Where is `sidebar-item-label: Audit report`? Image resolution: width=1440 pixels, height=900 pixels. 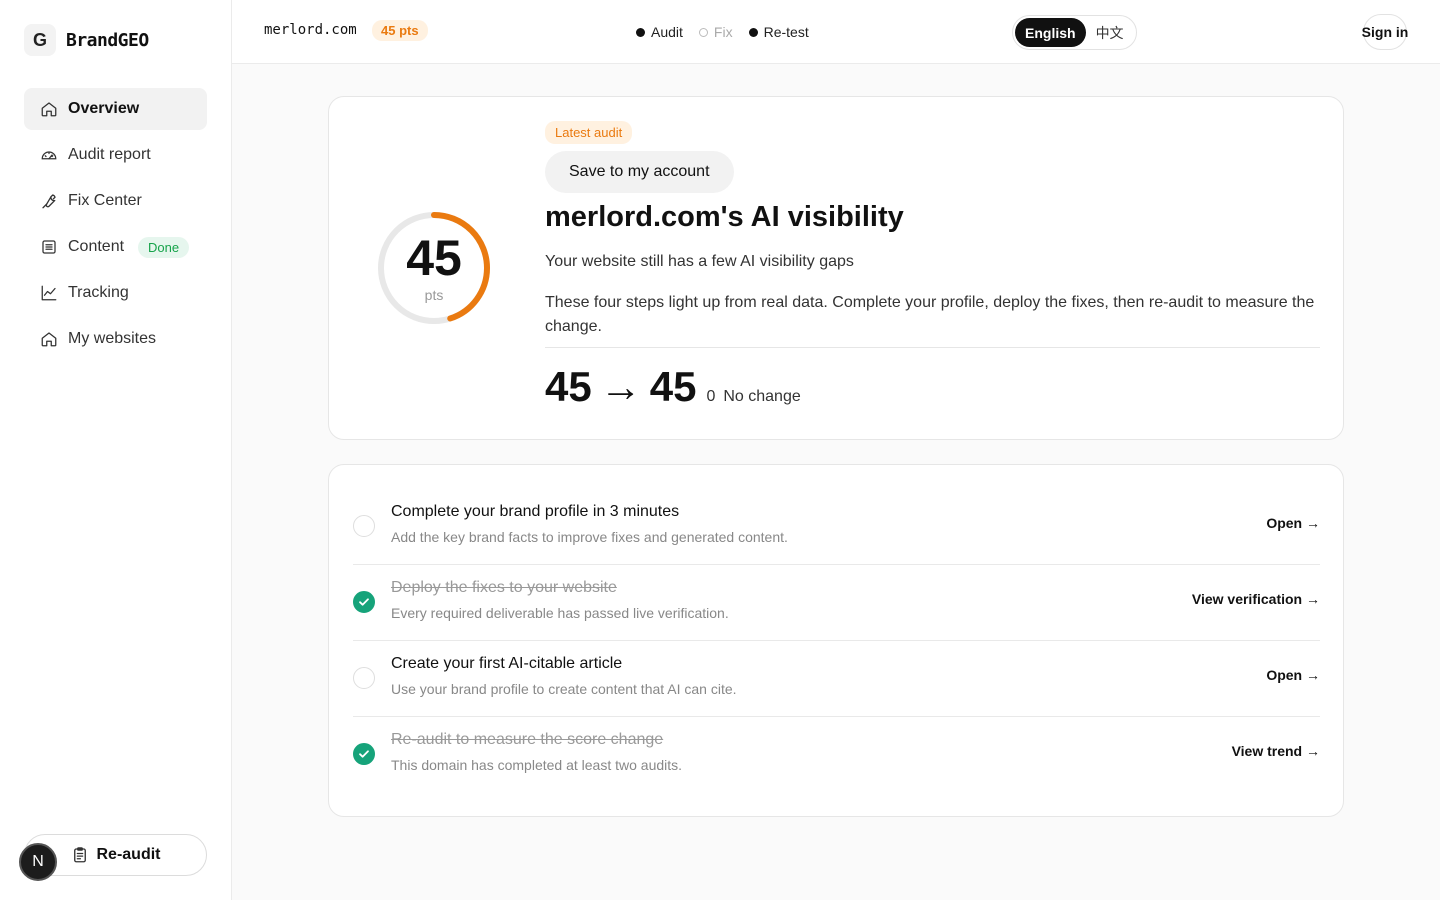
sidebar-item-label: Audit report is located at coordinates (109, 154).